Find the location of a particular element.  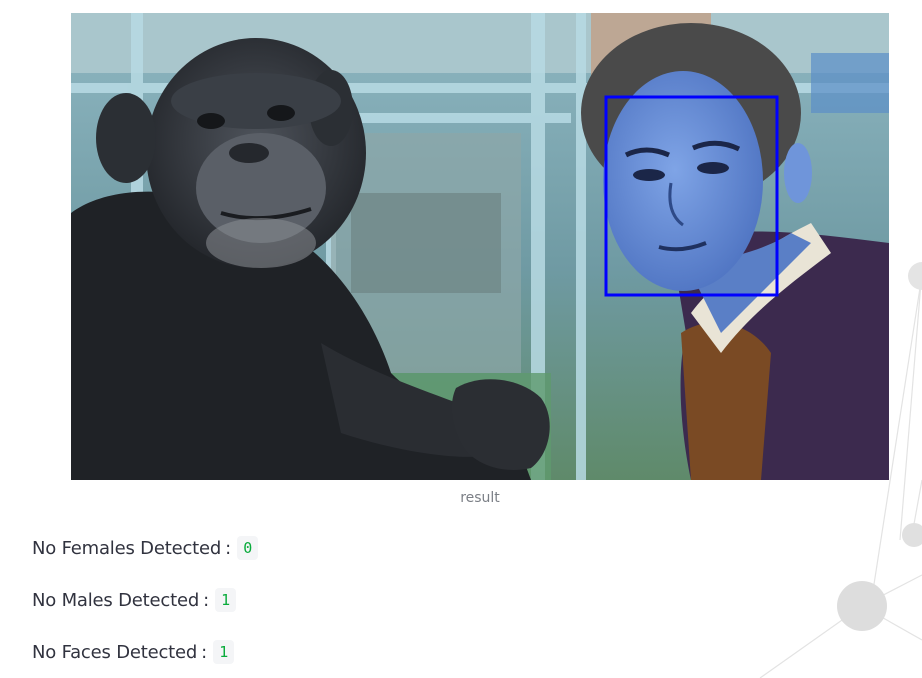

females-label: No Females Detected is located at coordinates (127, 548).